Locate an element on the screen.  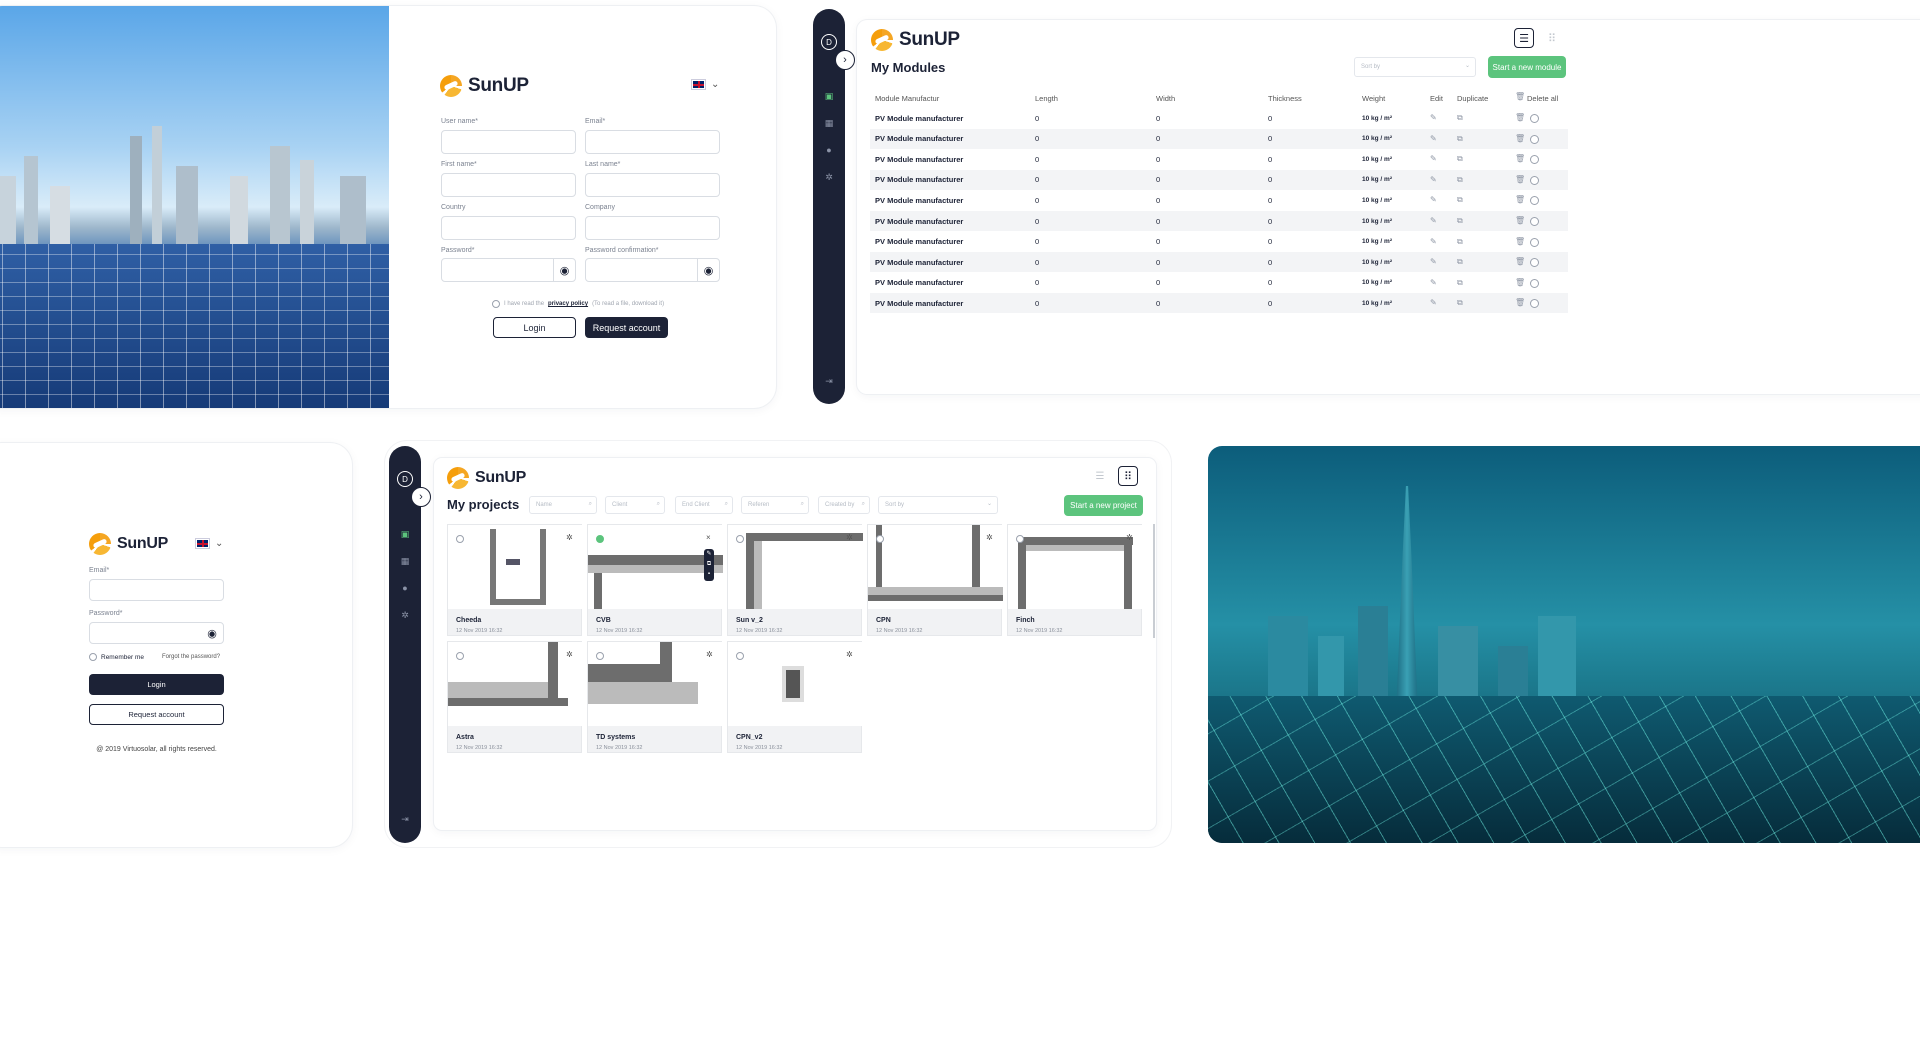
trash-icon: ▪ is located at coordinates (709, 574).